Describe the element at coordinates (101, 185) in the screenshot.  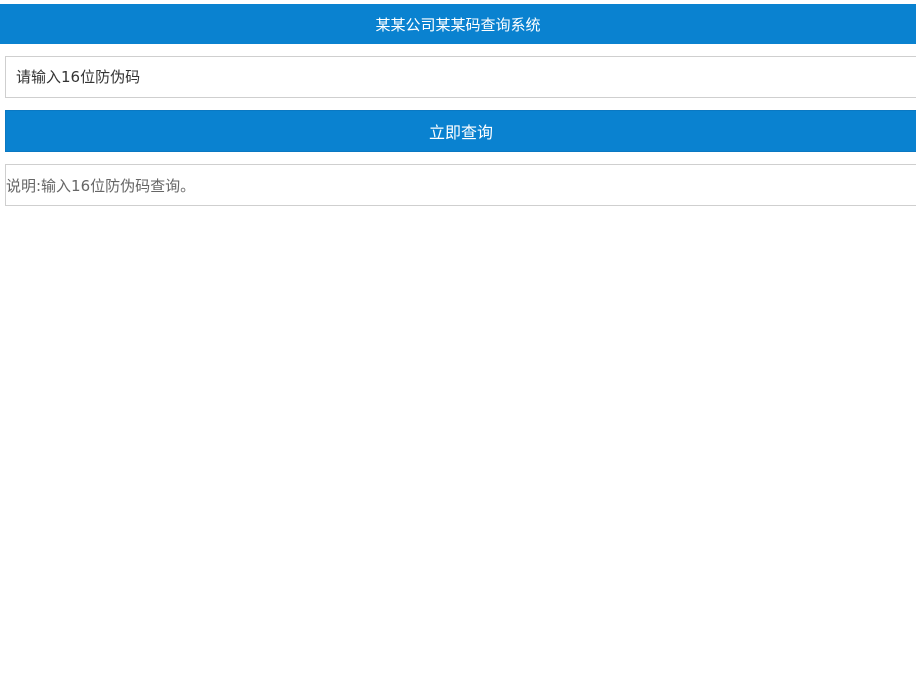
I see `instructions-text: 说明:输入16位防伪码查询。` at that location.